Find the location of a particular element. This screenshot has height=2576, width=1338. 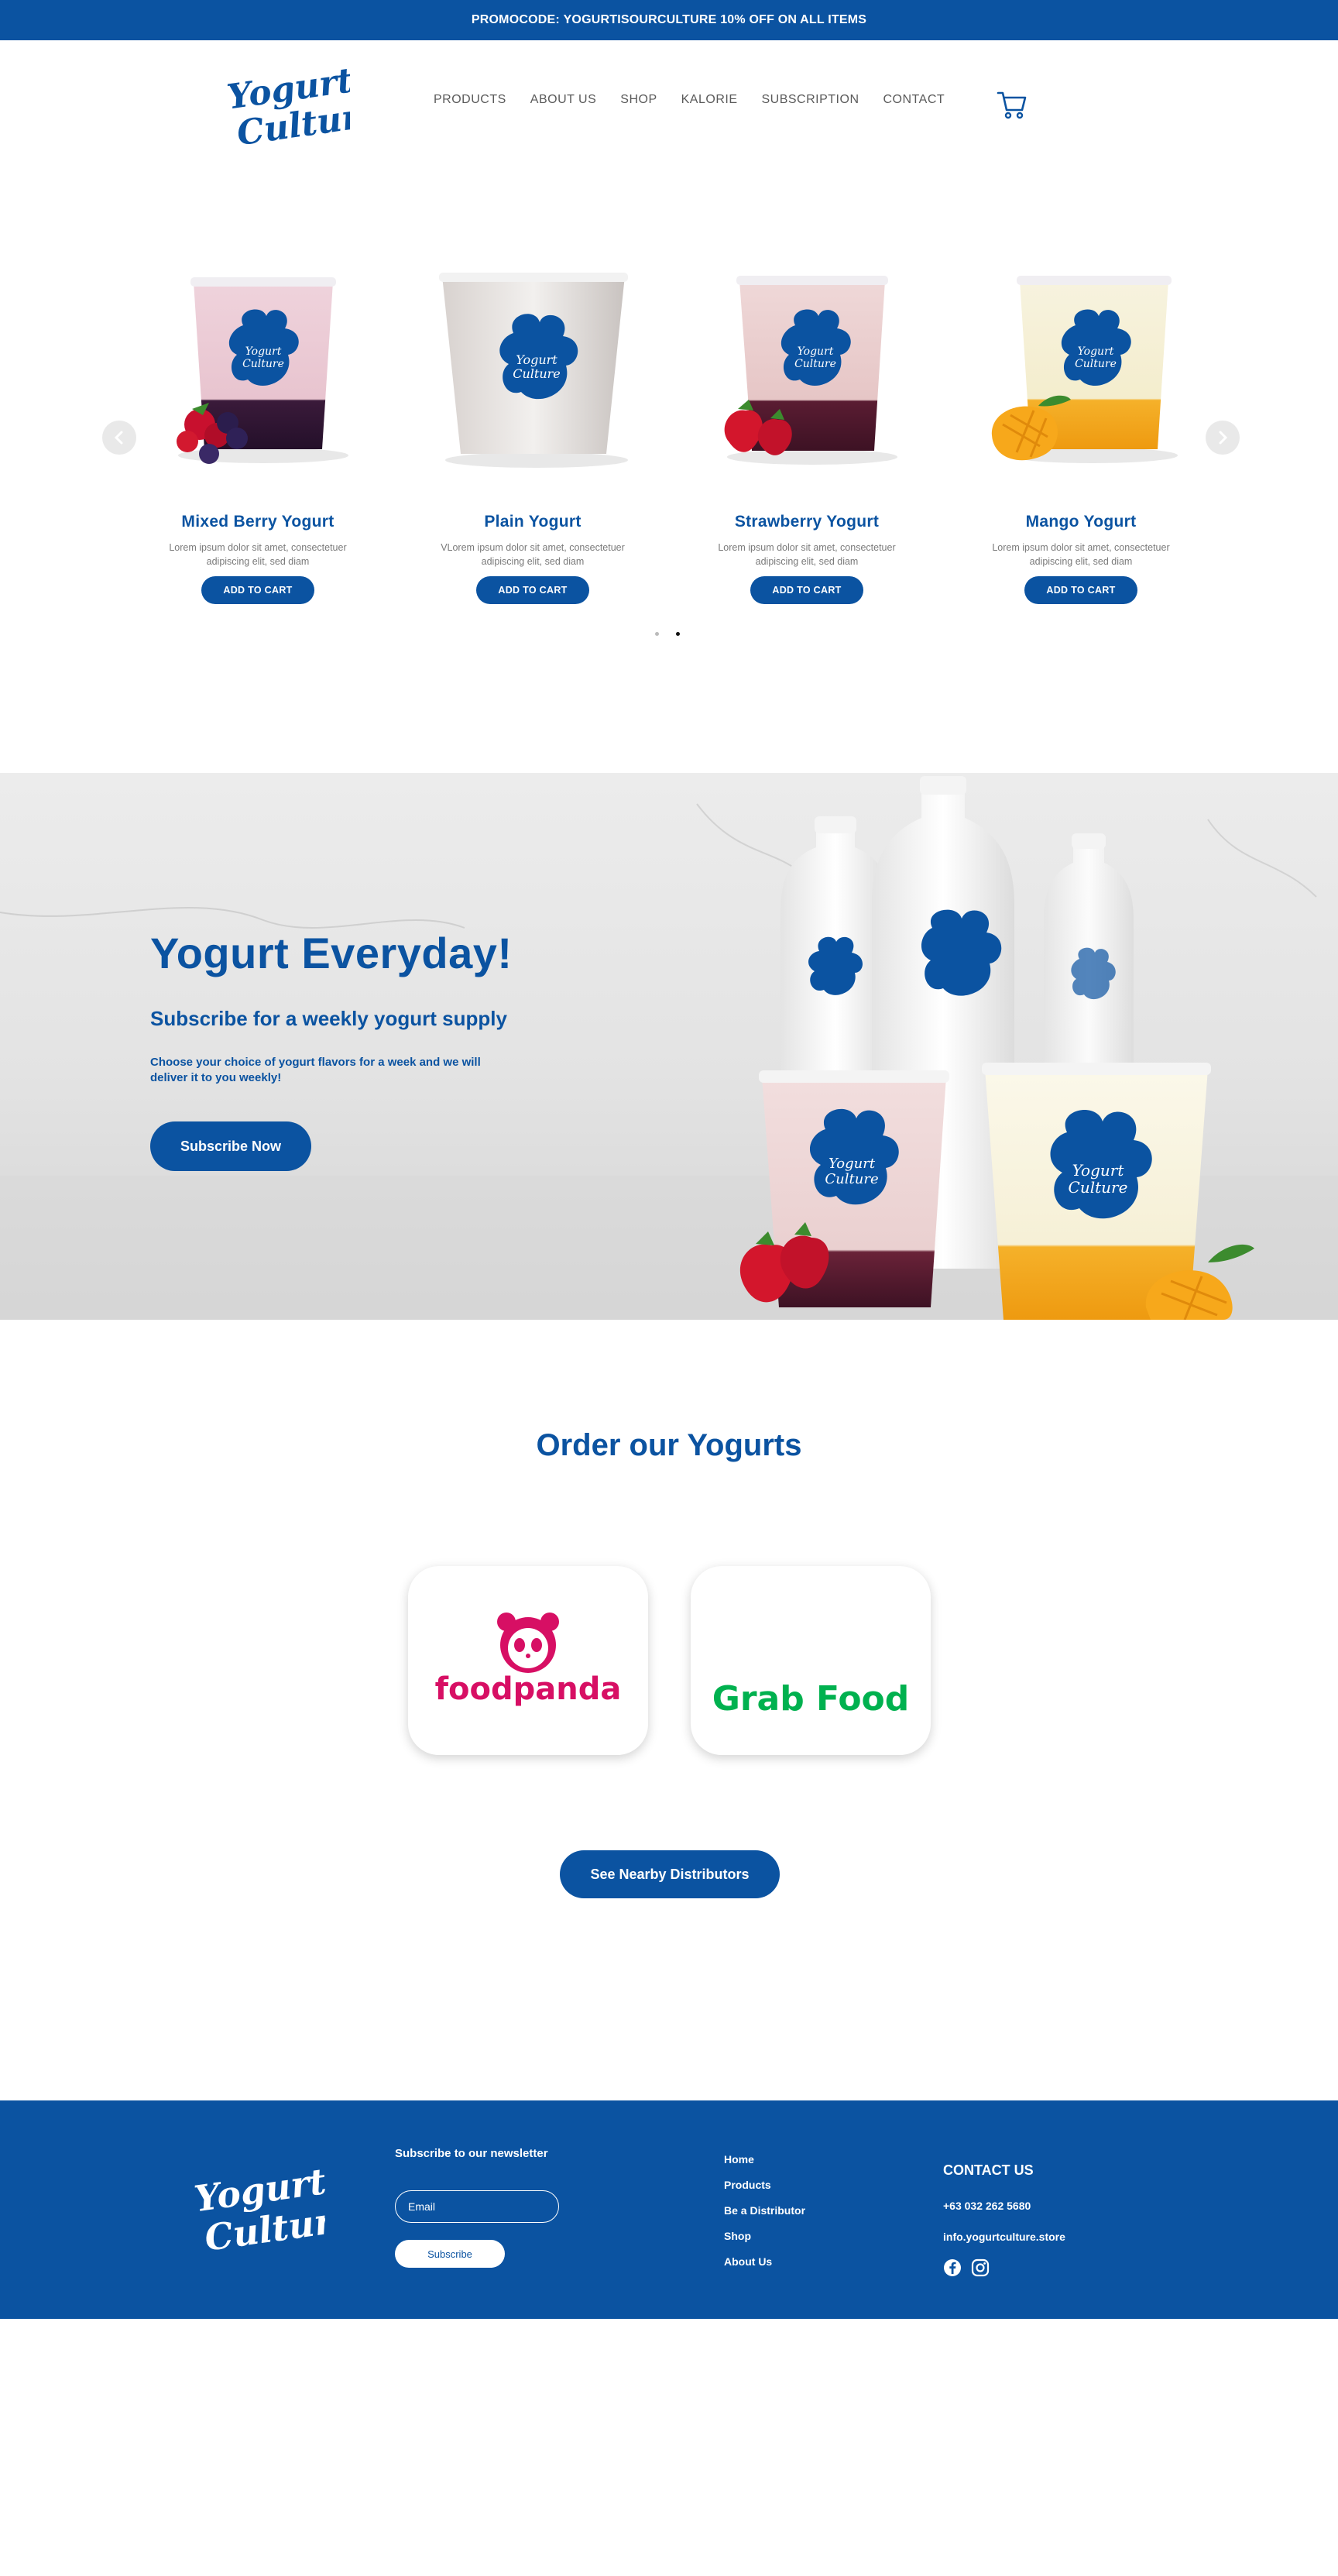

product-name: Plain Yogurt is located at coordinates (532, 522).